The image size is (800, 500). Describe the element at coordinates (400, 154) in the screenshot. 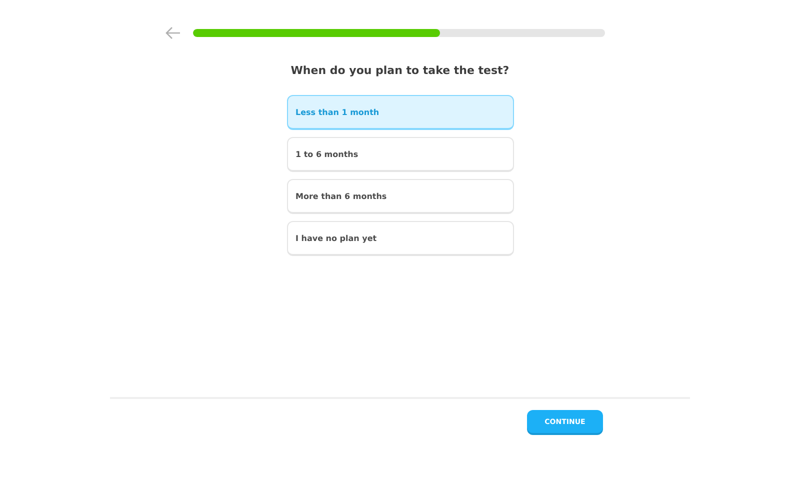

I see `answer-option: 1 to 6 months` at that location.